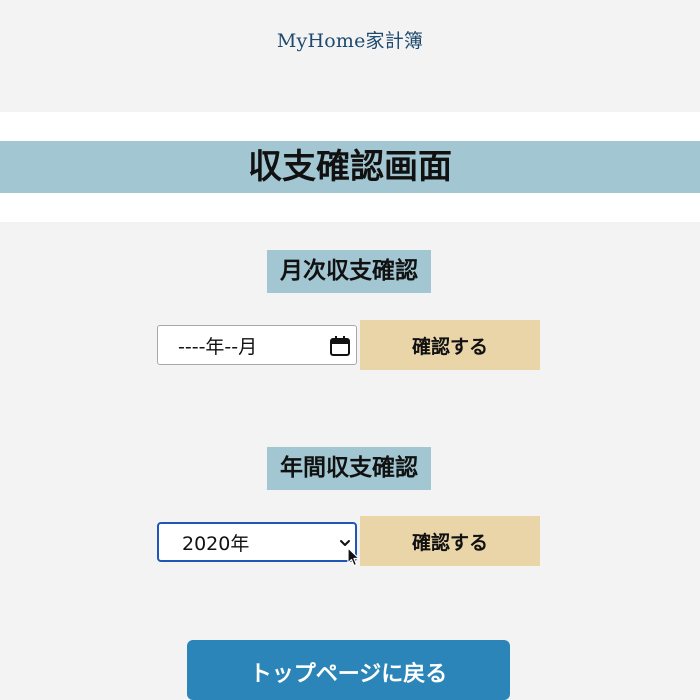 Image resolution: width=700 pixels, height=700 pixels. I want to click on monthly-heading: 月次収支確認, so click(349, 271).